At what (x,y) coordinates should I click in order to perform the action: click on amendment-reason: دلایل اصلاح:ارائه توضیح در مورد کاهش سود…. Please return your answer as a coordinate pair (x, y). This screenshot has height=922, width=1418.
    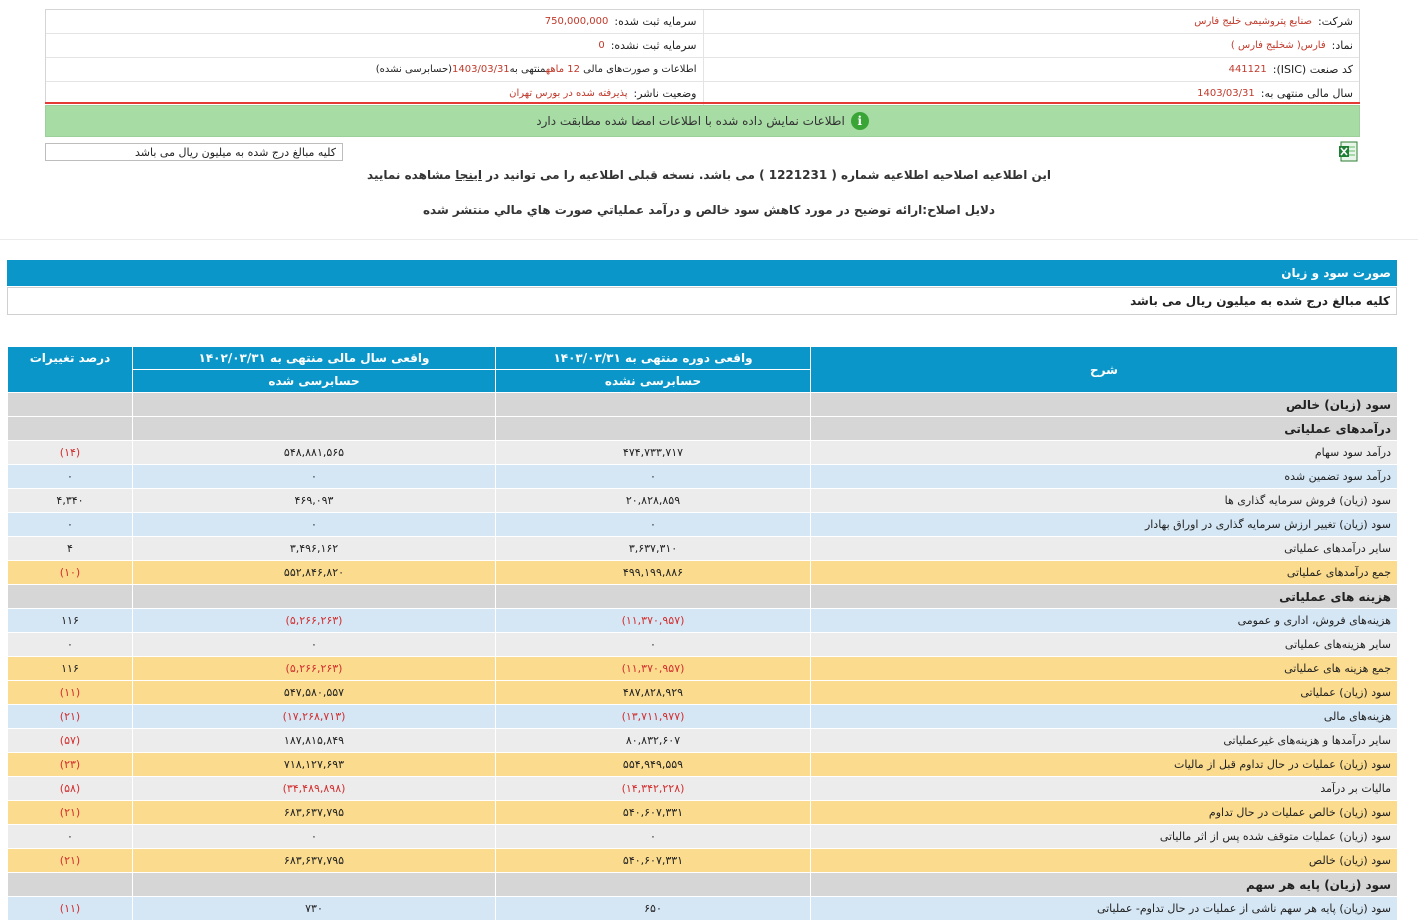
    Looking at the image, I should click on (709, 210).